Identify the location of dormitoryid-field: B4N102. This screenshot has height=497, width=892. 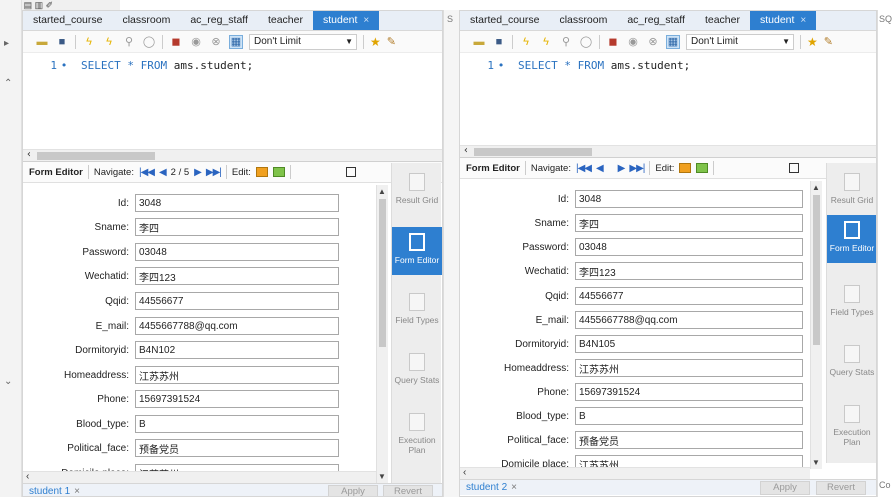
(237, 350).